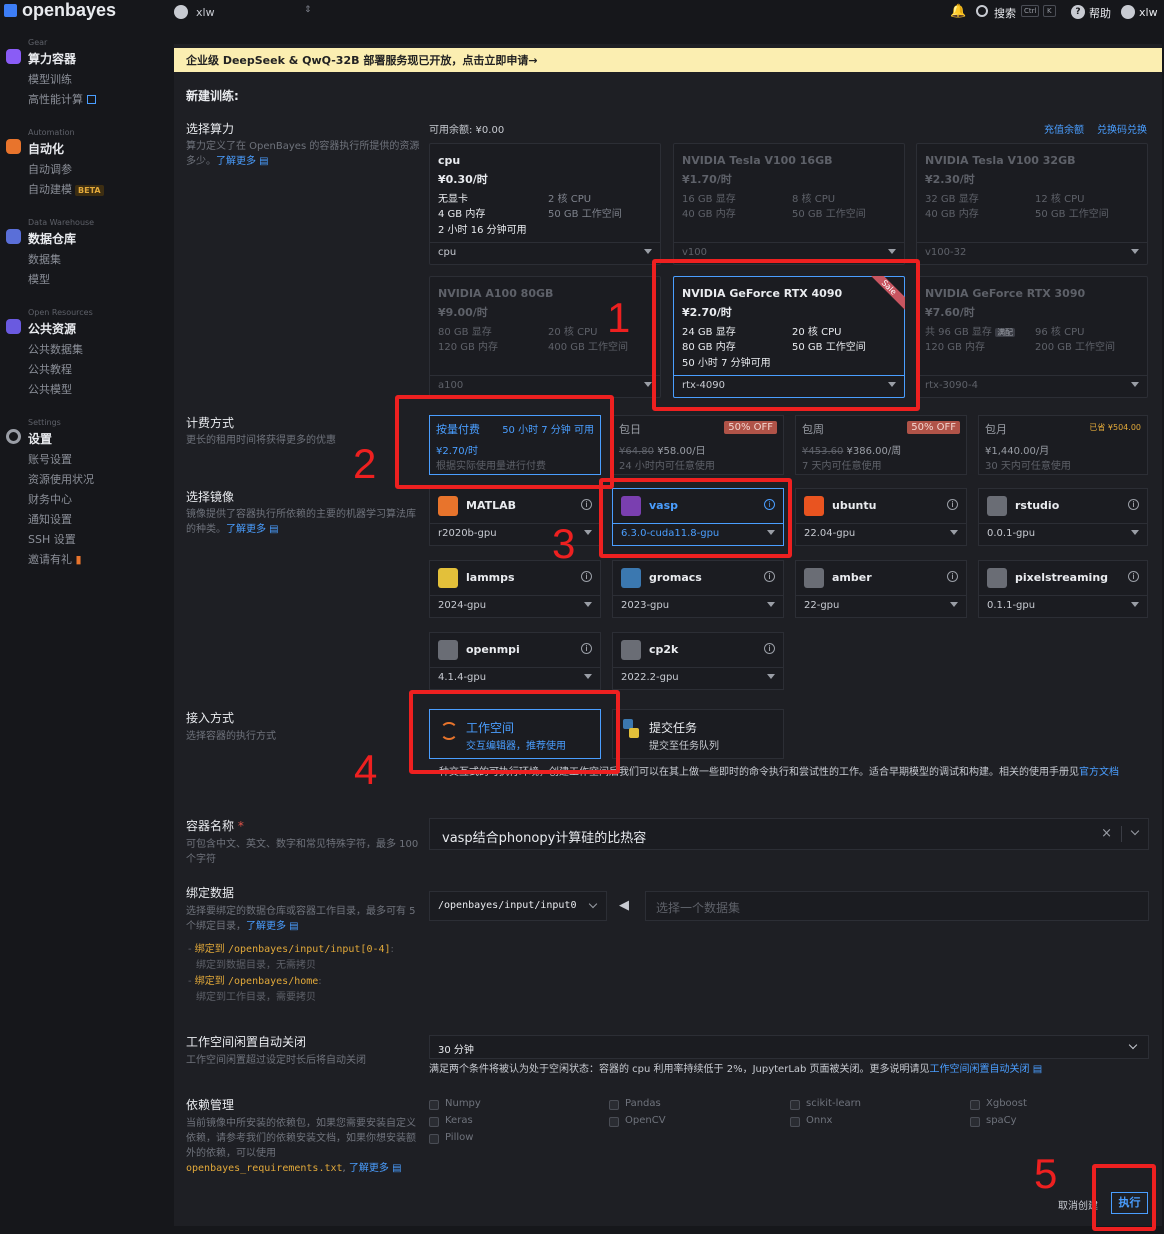 The height and width of the screenshot is (1234, 1164). I want to click on image-card-ubuntu: ubuntu i 22.04-gpu, so click(881, 517).